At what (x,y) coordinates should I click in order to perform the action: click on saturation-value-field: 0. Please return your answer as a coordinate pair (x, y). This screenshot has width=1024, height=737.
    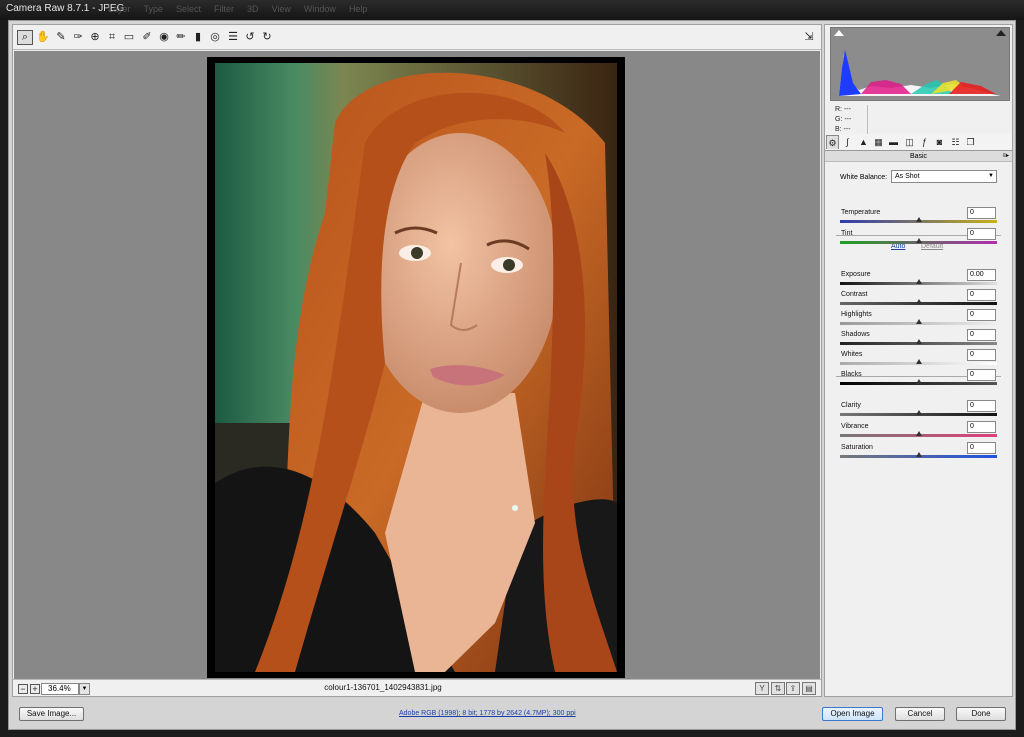
    Looking at the image, I should click on (981, 448).